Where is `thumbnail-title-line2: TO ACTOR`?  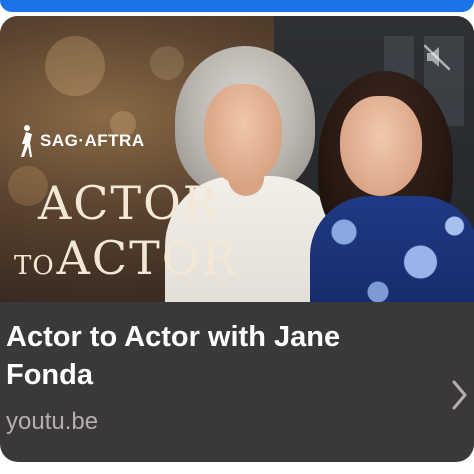
thumbnail-title-line2: TO ACTOR is located at coordinates (126, 258).